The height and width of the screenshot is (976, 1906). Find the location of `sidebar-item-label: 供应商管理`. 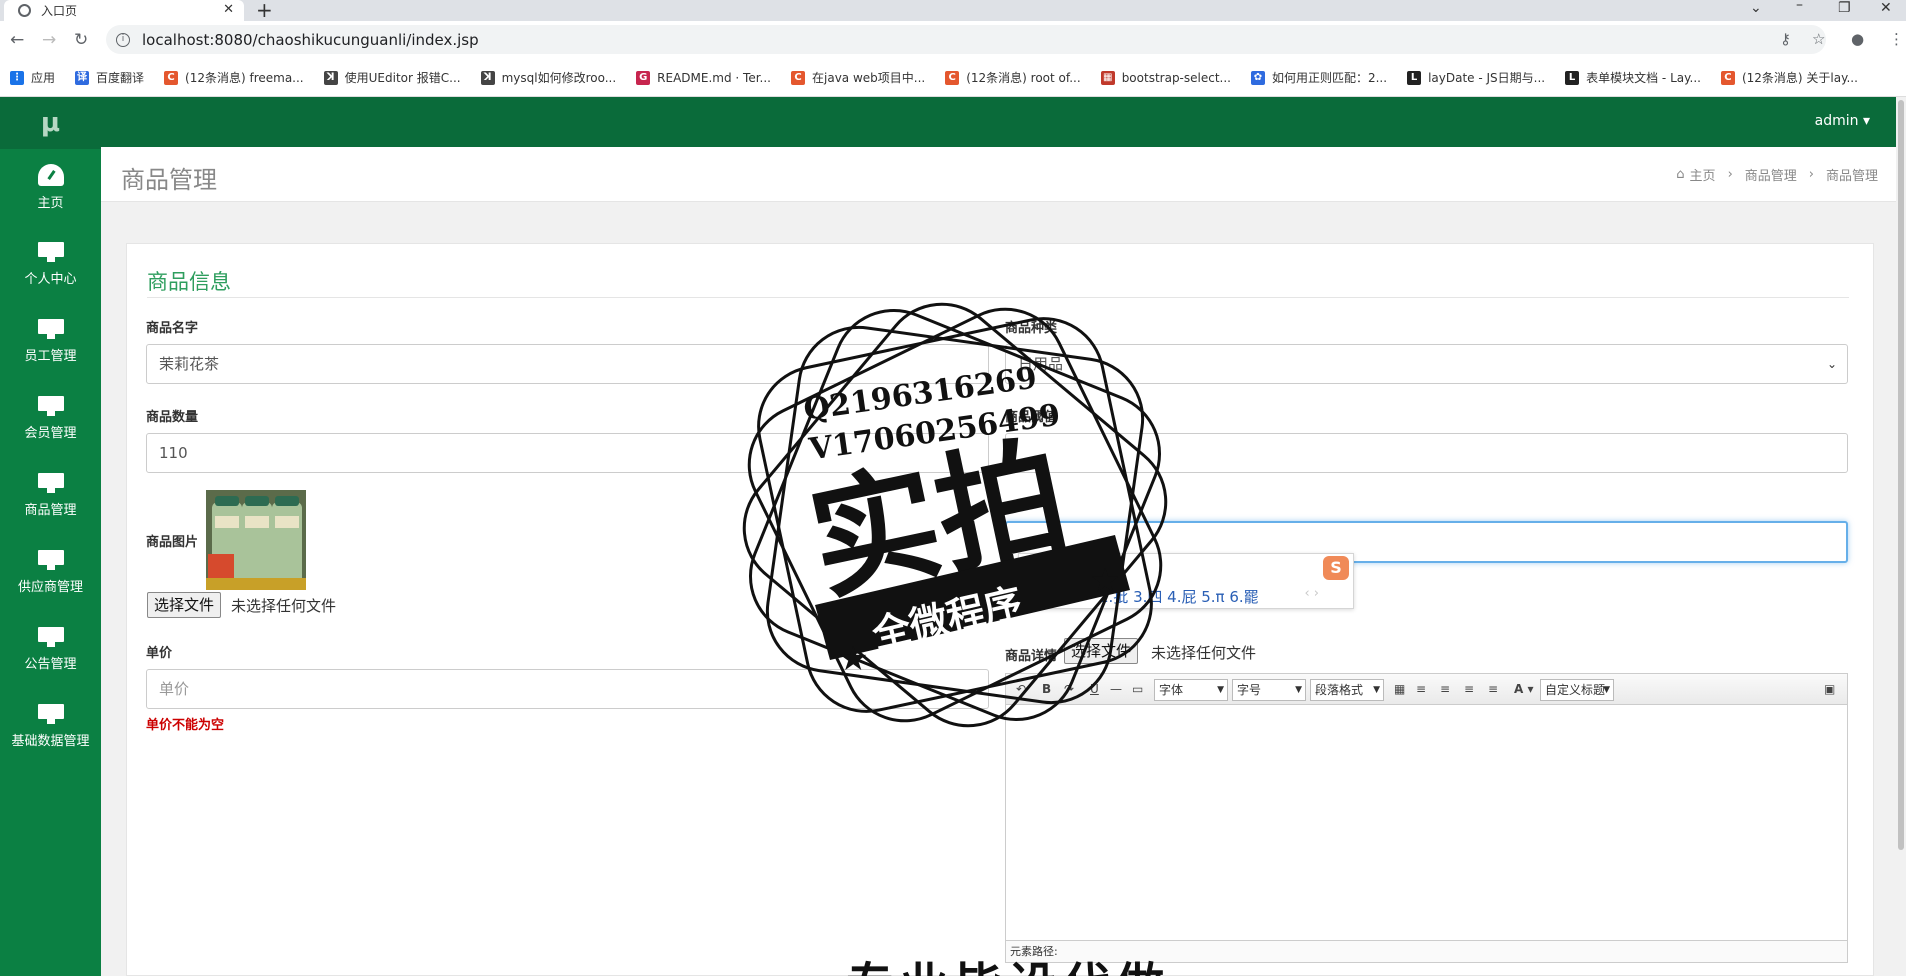

sidebar-item-label: 供应商管理 is located at coordinates (50, 587).